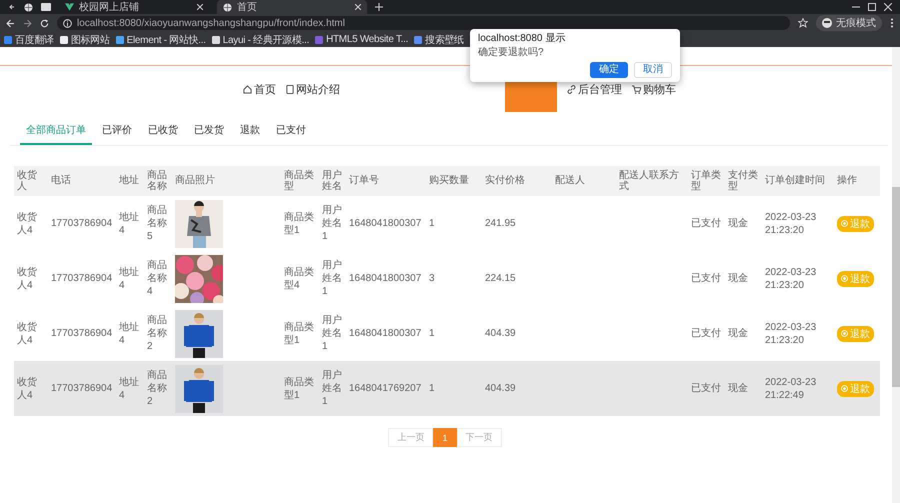 The width and height of the screenshot is (900, 503). What do you see at coordinates (332, 181) in the screenshot?
I see `column-header: 用户姓名` at bounding box center [332, 181].